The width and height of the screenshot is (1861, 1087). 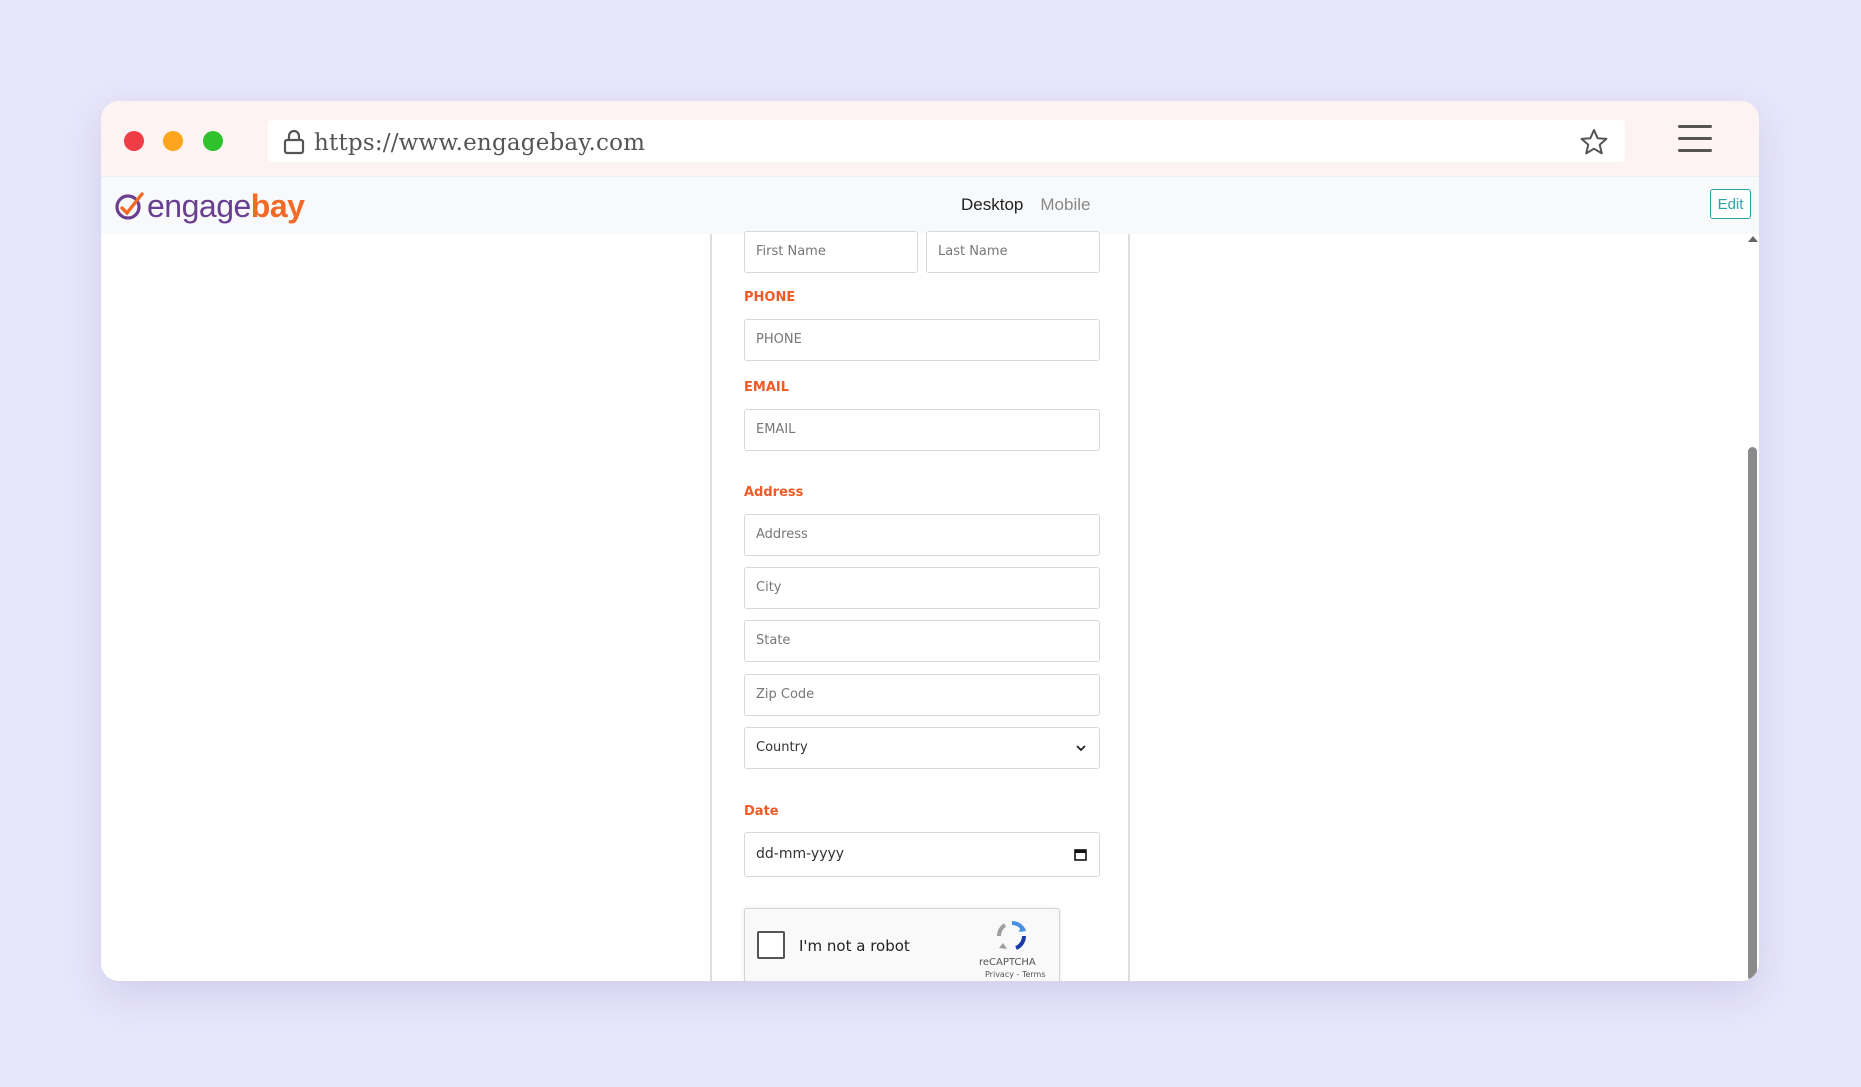 I want to click on scrollbar, so click(x=1752, y=607).